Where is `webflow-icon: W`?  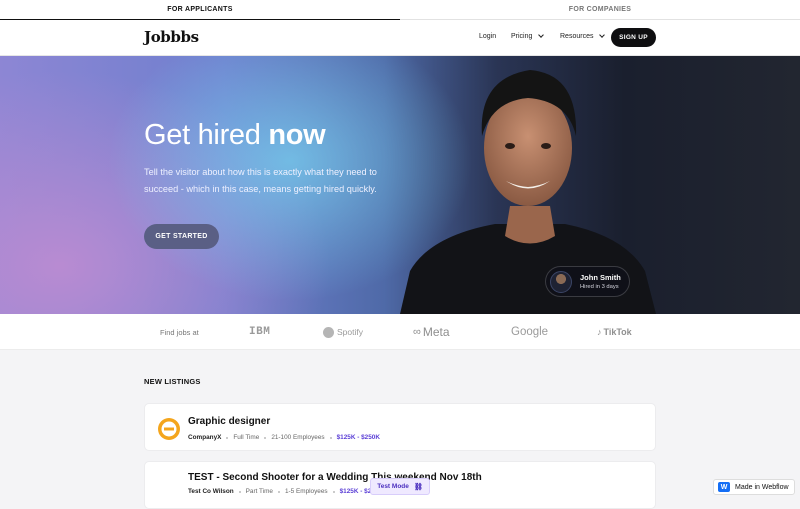 webflow-icon: W is located at coordinates (724, 487).